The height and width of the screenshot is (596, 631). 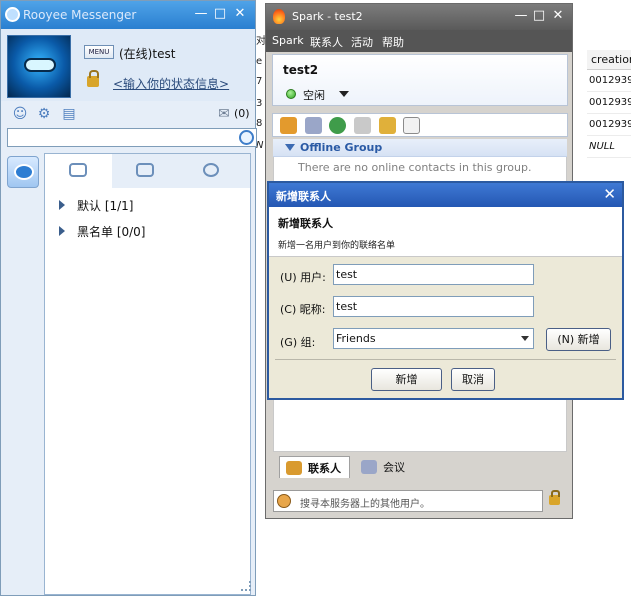 I want to click on menu-actions: 活动, so click(x=362, y=42).